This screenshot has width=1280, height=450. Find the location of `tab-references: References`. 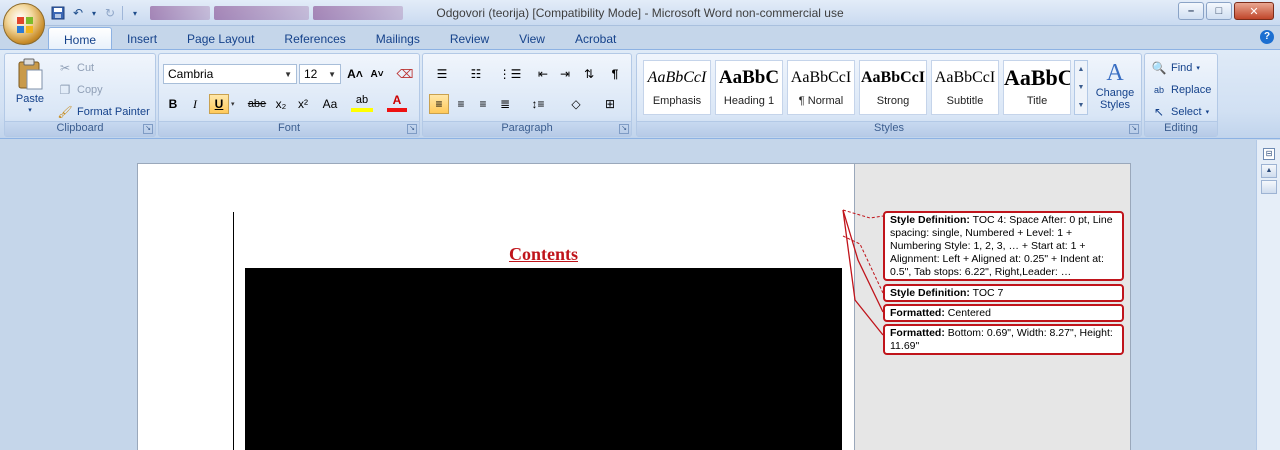

tab-references: References is located at coordinates (314, 38).